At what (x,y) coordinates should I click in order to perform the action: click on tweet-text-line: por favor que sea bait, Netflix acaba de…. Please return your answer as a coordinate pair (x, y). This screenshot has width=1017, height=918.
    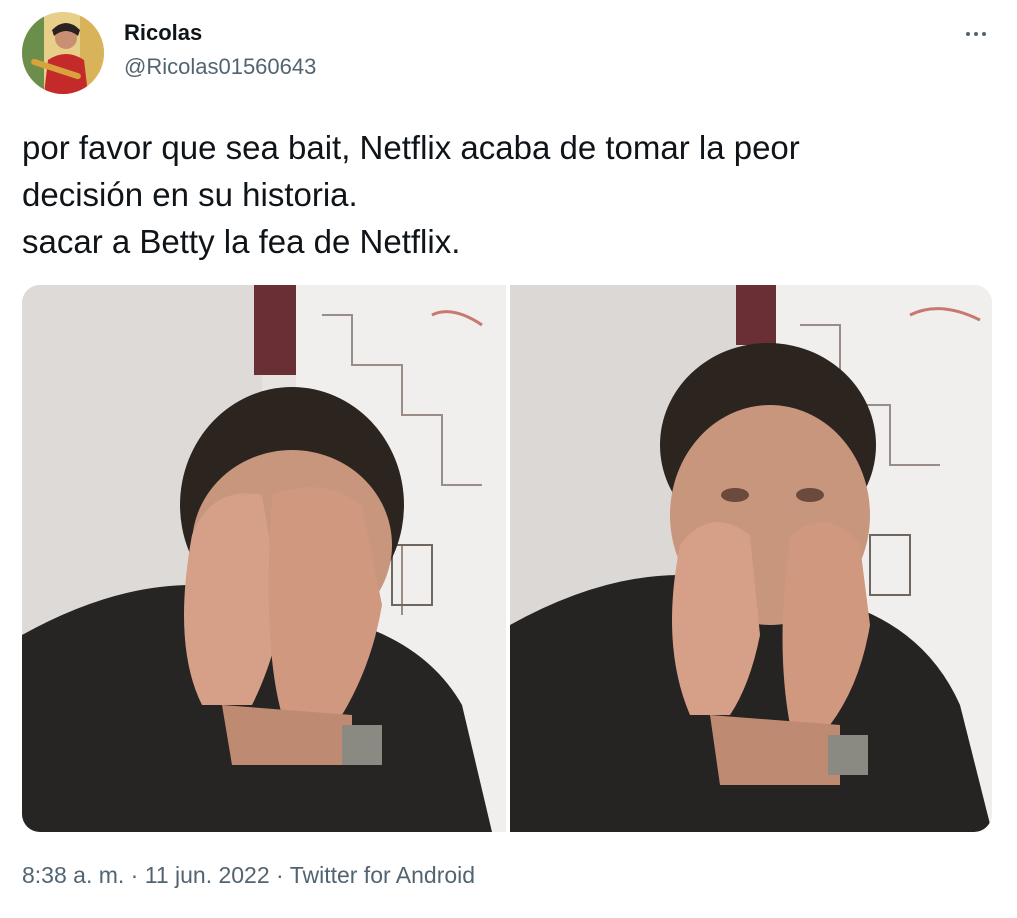
    Looking at the image, I should click on (411, 147).